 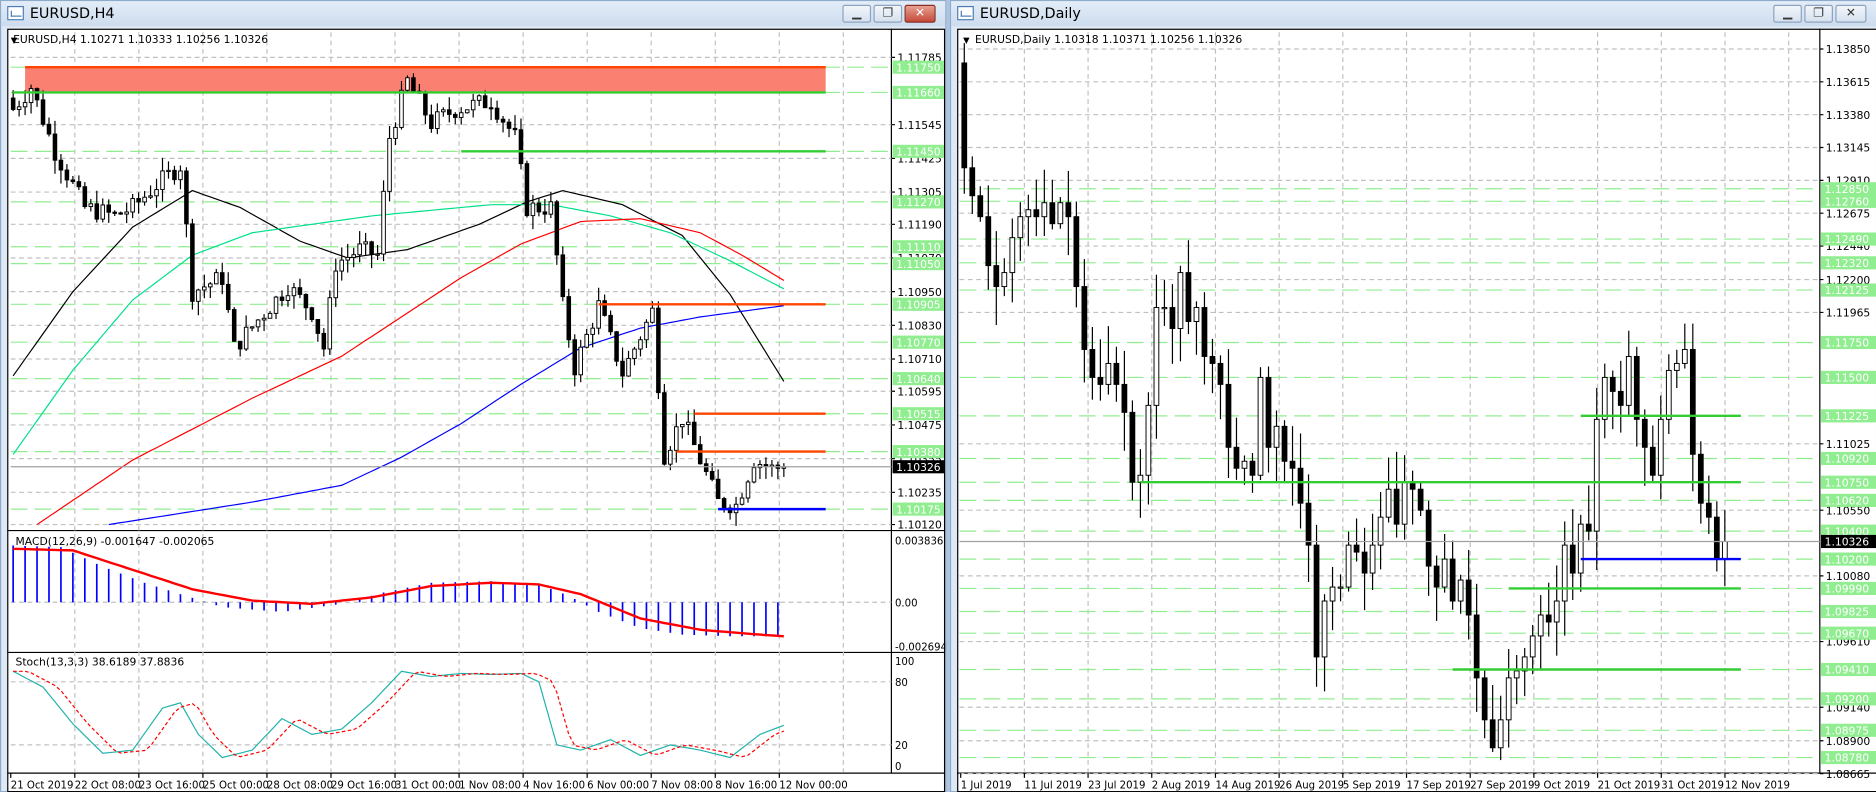 What do you see at coordinates (1848, 213) in the screenshot?
I see `price-axis-label: 1.12675` at bounding box center [1848, 213].